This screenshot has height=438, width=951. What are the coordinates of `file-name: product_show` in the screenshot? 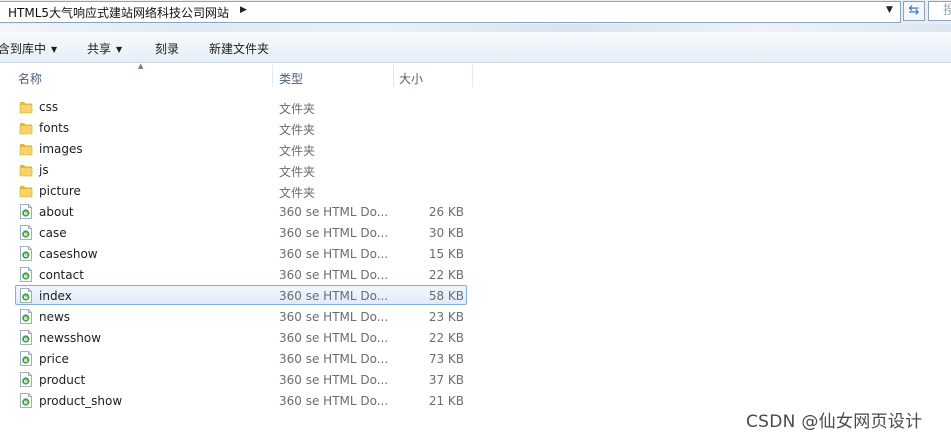 It's located at (80, 401).